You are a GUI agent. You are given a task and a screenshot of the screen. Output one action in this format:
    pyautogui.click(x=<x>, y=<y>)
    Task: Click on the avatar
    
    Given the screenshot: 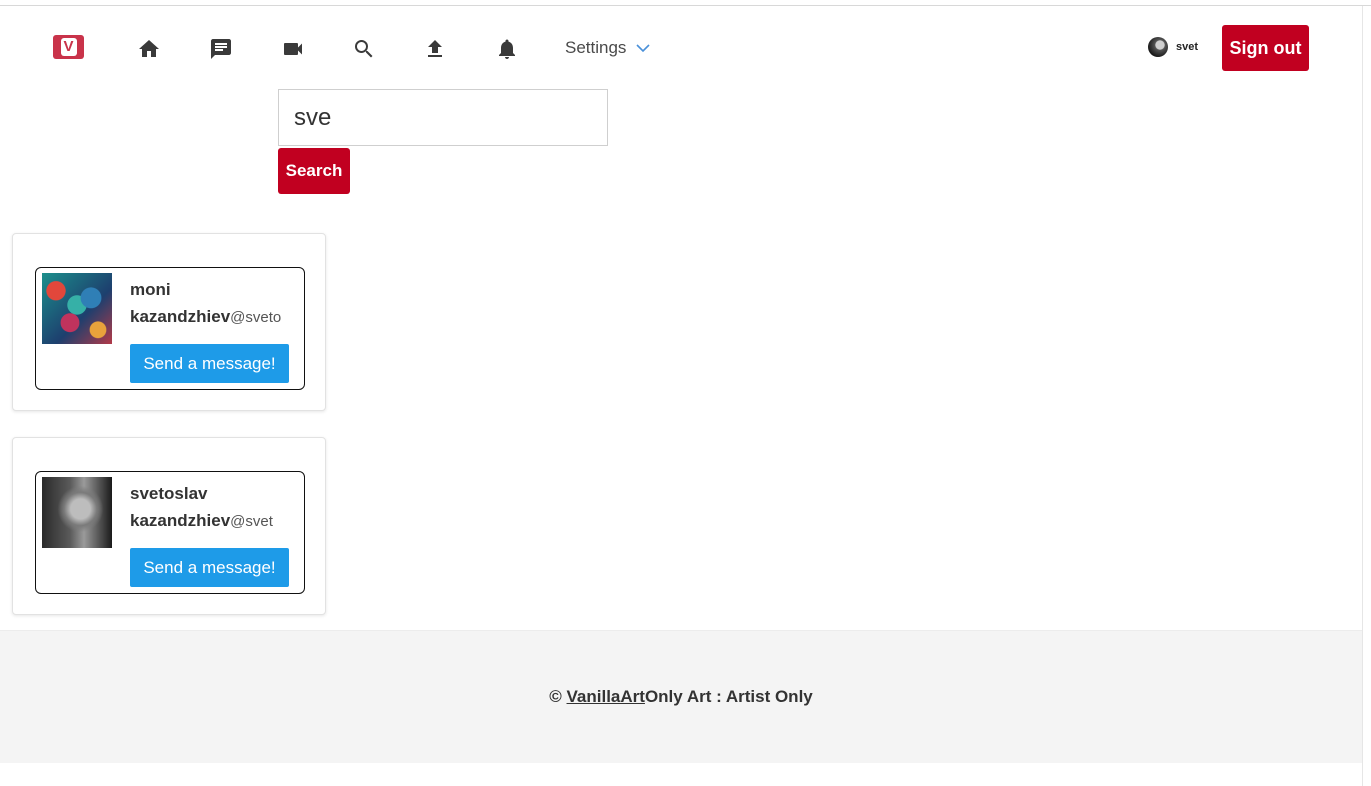 What is the action you would take?
    pyautogui.click(x=1158, y=47)
    